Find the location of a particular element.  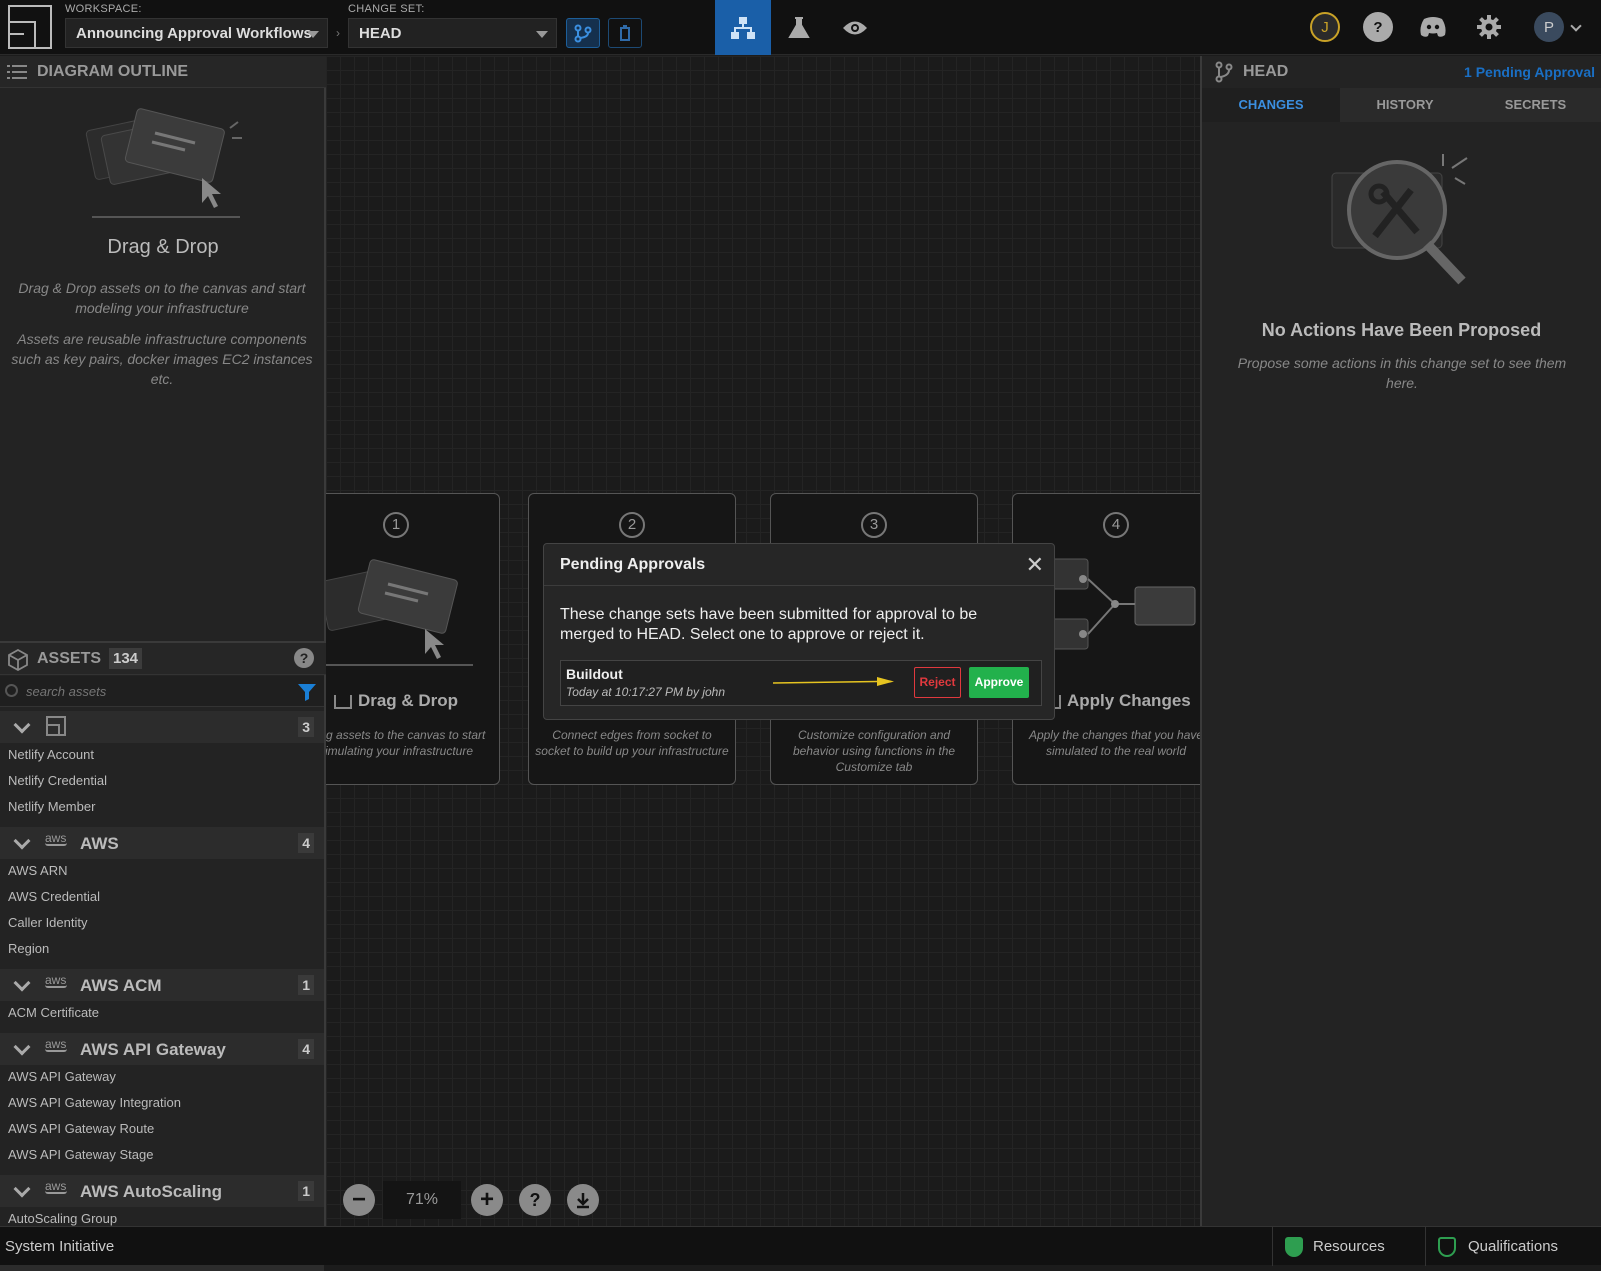

assets-title: ASSETS is located at coordinates (69, 658).